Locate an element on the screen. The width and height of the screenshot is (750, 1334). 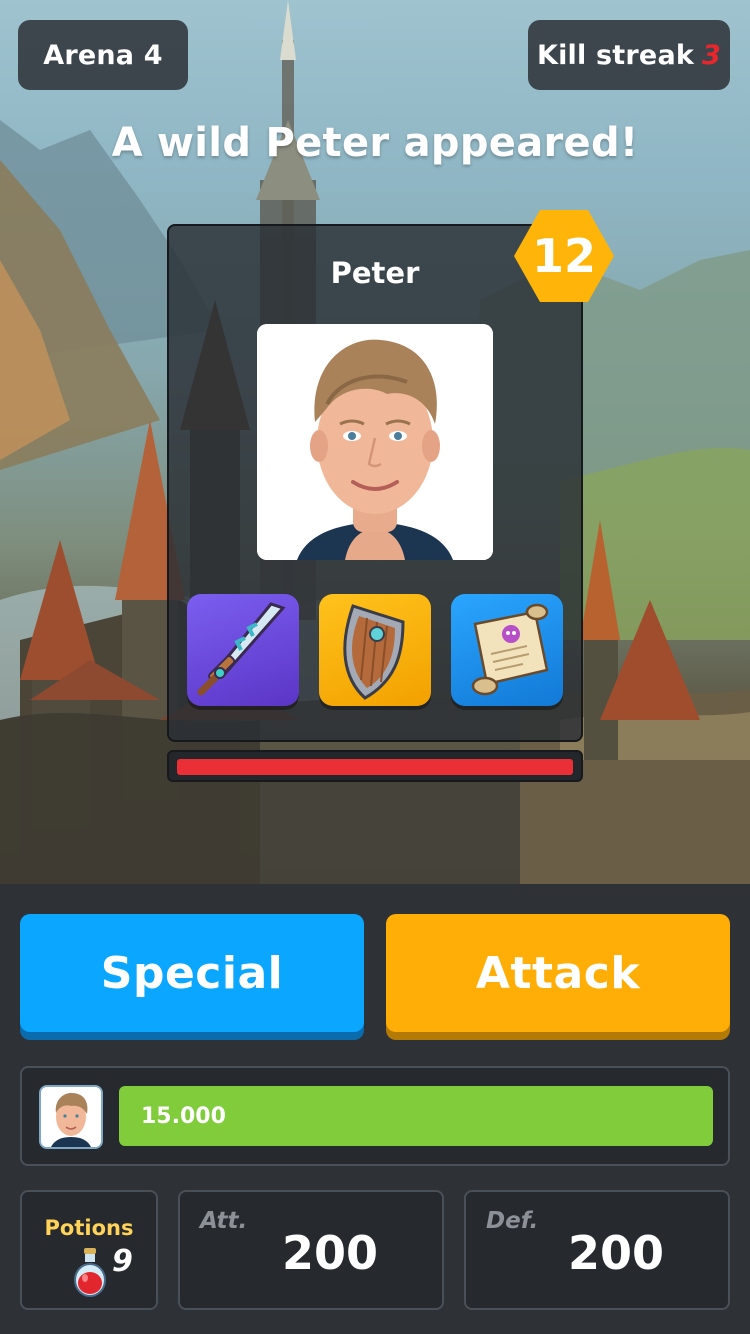
attack-button: Attack is located at coordinates (558, 973).